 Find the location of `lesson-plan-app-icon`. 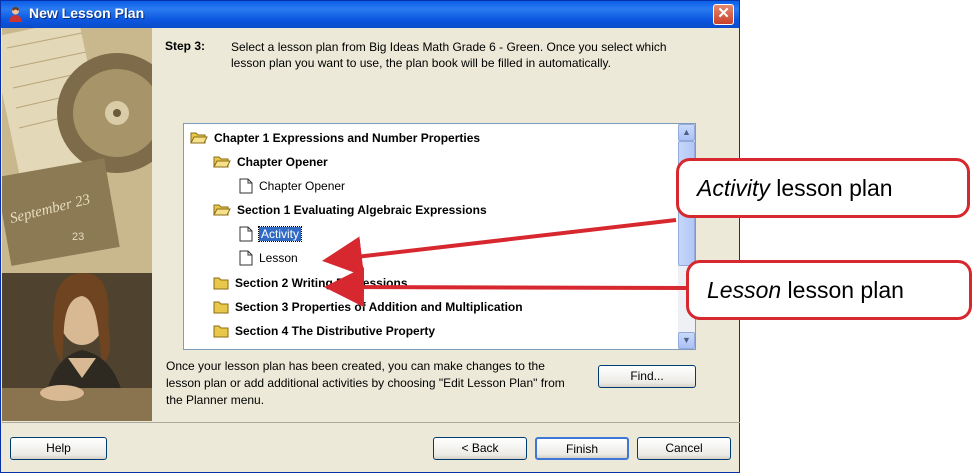

lesson-plan-app-icon is located at coordinates (15, 14).